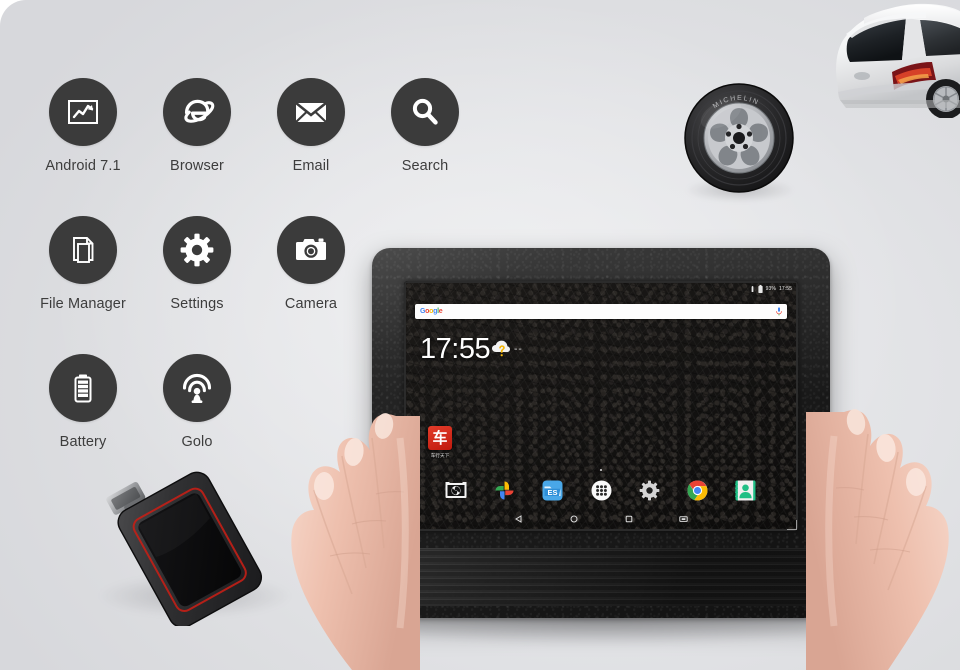  What do you see at coordinates (683, 519) in the screenshot?
I see `nav-screenshot-button` at bounding box center [683, 519].